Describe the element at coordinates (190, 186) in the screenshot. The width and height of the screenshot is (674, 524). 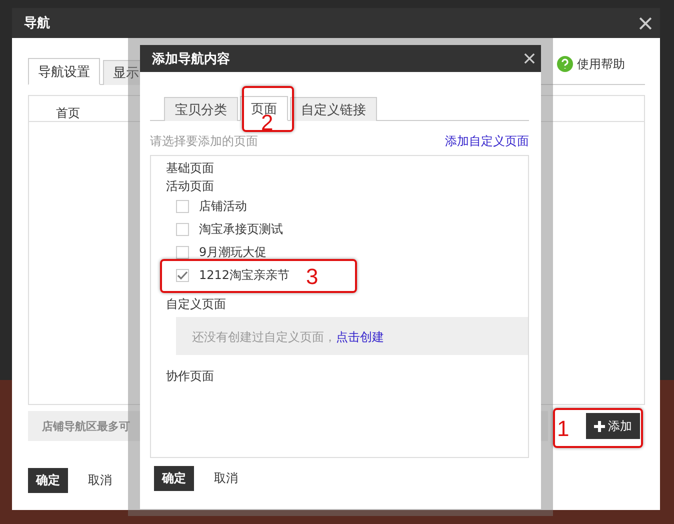
I see `section-heading: 活动页面` at that location.